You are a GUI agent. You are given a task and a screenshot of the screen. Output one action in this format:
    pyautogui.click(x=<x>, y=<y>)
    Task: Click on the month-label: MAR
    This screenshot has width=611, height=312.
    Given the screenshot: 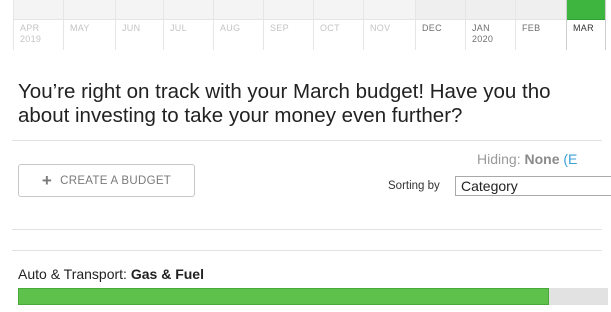 What is the action you would take?
    pyautogui.click(x=583, y=28)
    